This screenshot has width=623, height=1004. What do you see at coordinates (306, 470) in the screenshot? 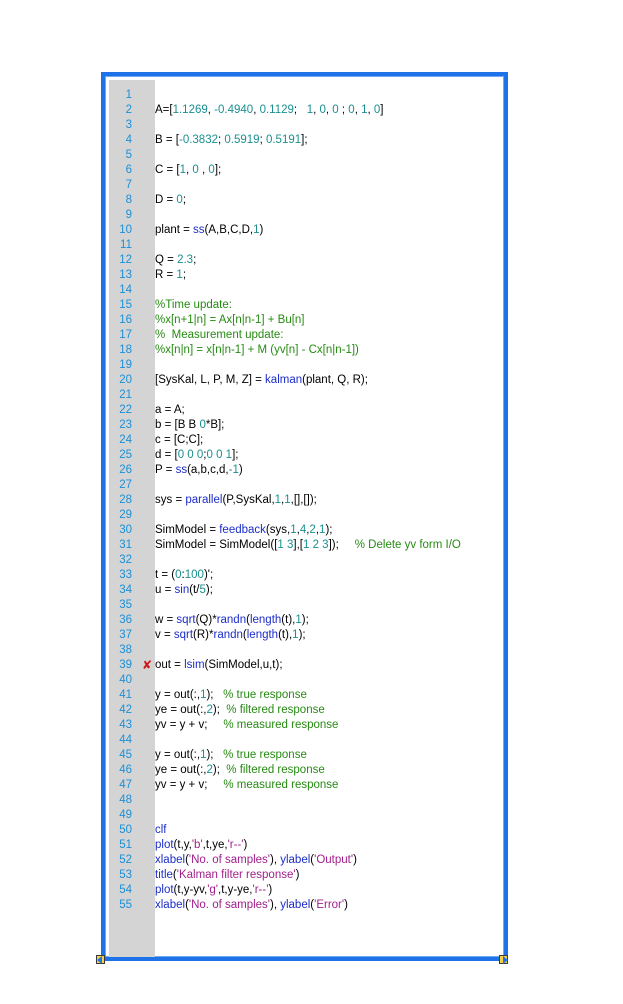
I see `code-line: 26 P = ss(a,b,c,d,-1)` at bounding box center [306, 470].